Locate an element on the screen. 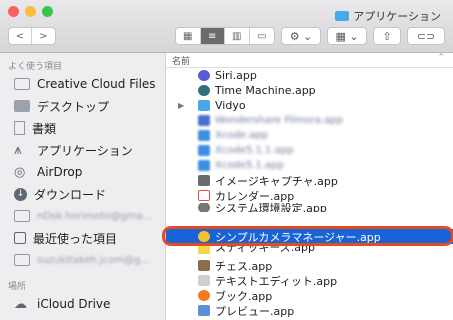 This screenshot has height=320, width=453. column-view-icon: ▥ is located at coordinates (237, 36).